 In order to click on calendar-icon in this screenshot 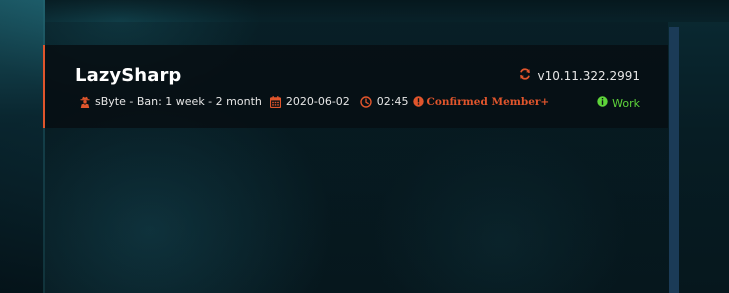, I will do `click(275, 101)`.